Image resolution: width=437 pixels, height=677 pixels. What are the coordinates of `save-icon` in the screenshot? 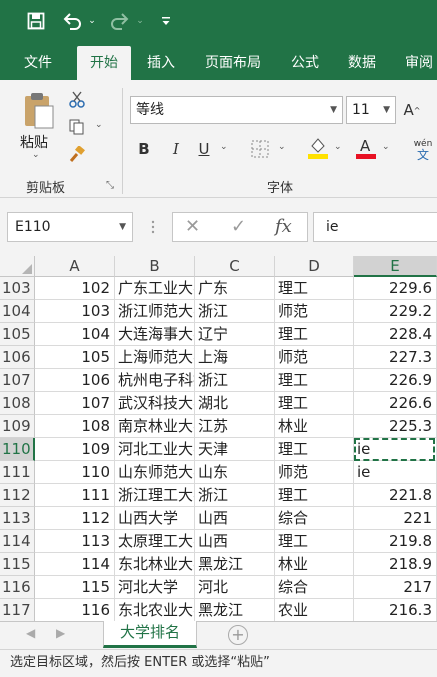 It's located at (36, 21).